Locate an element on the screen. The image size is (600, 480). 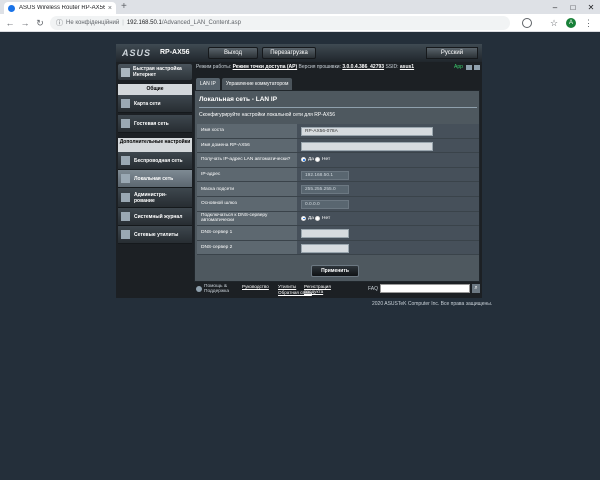
profile-avatar: A is located at coordinates (571, 23).